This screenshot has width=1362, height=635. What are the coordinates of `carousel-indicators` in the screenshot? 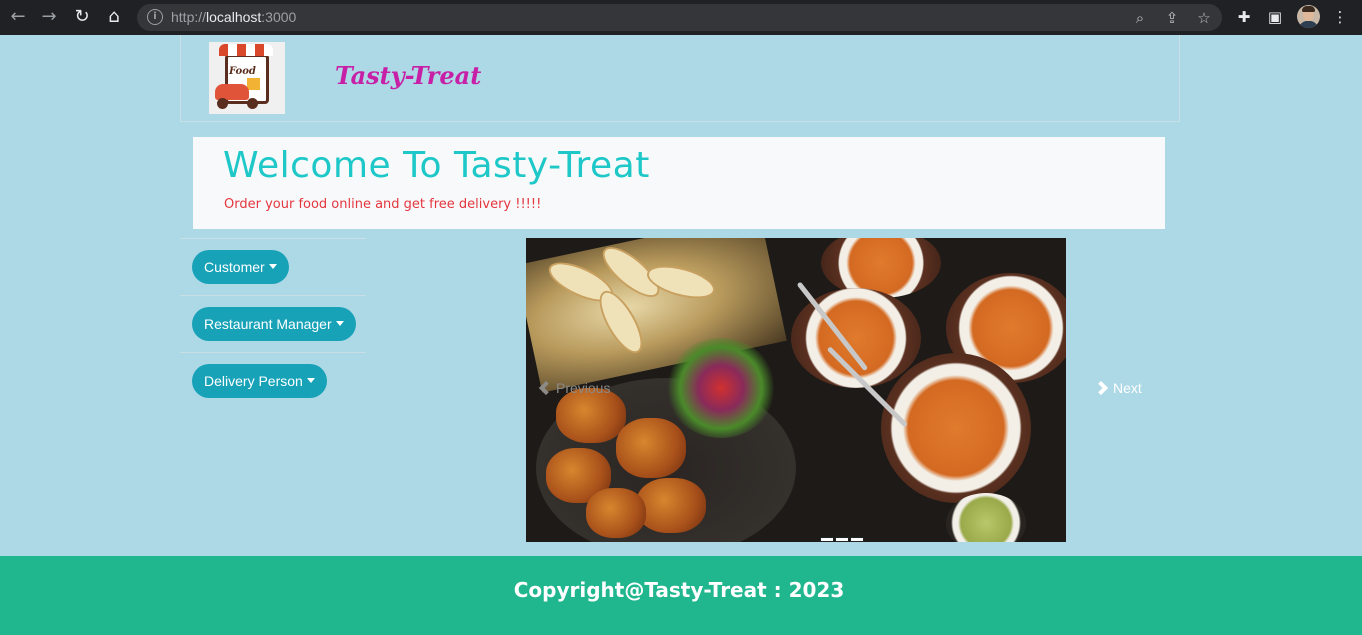 It's located at (842, 539).